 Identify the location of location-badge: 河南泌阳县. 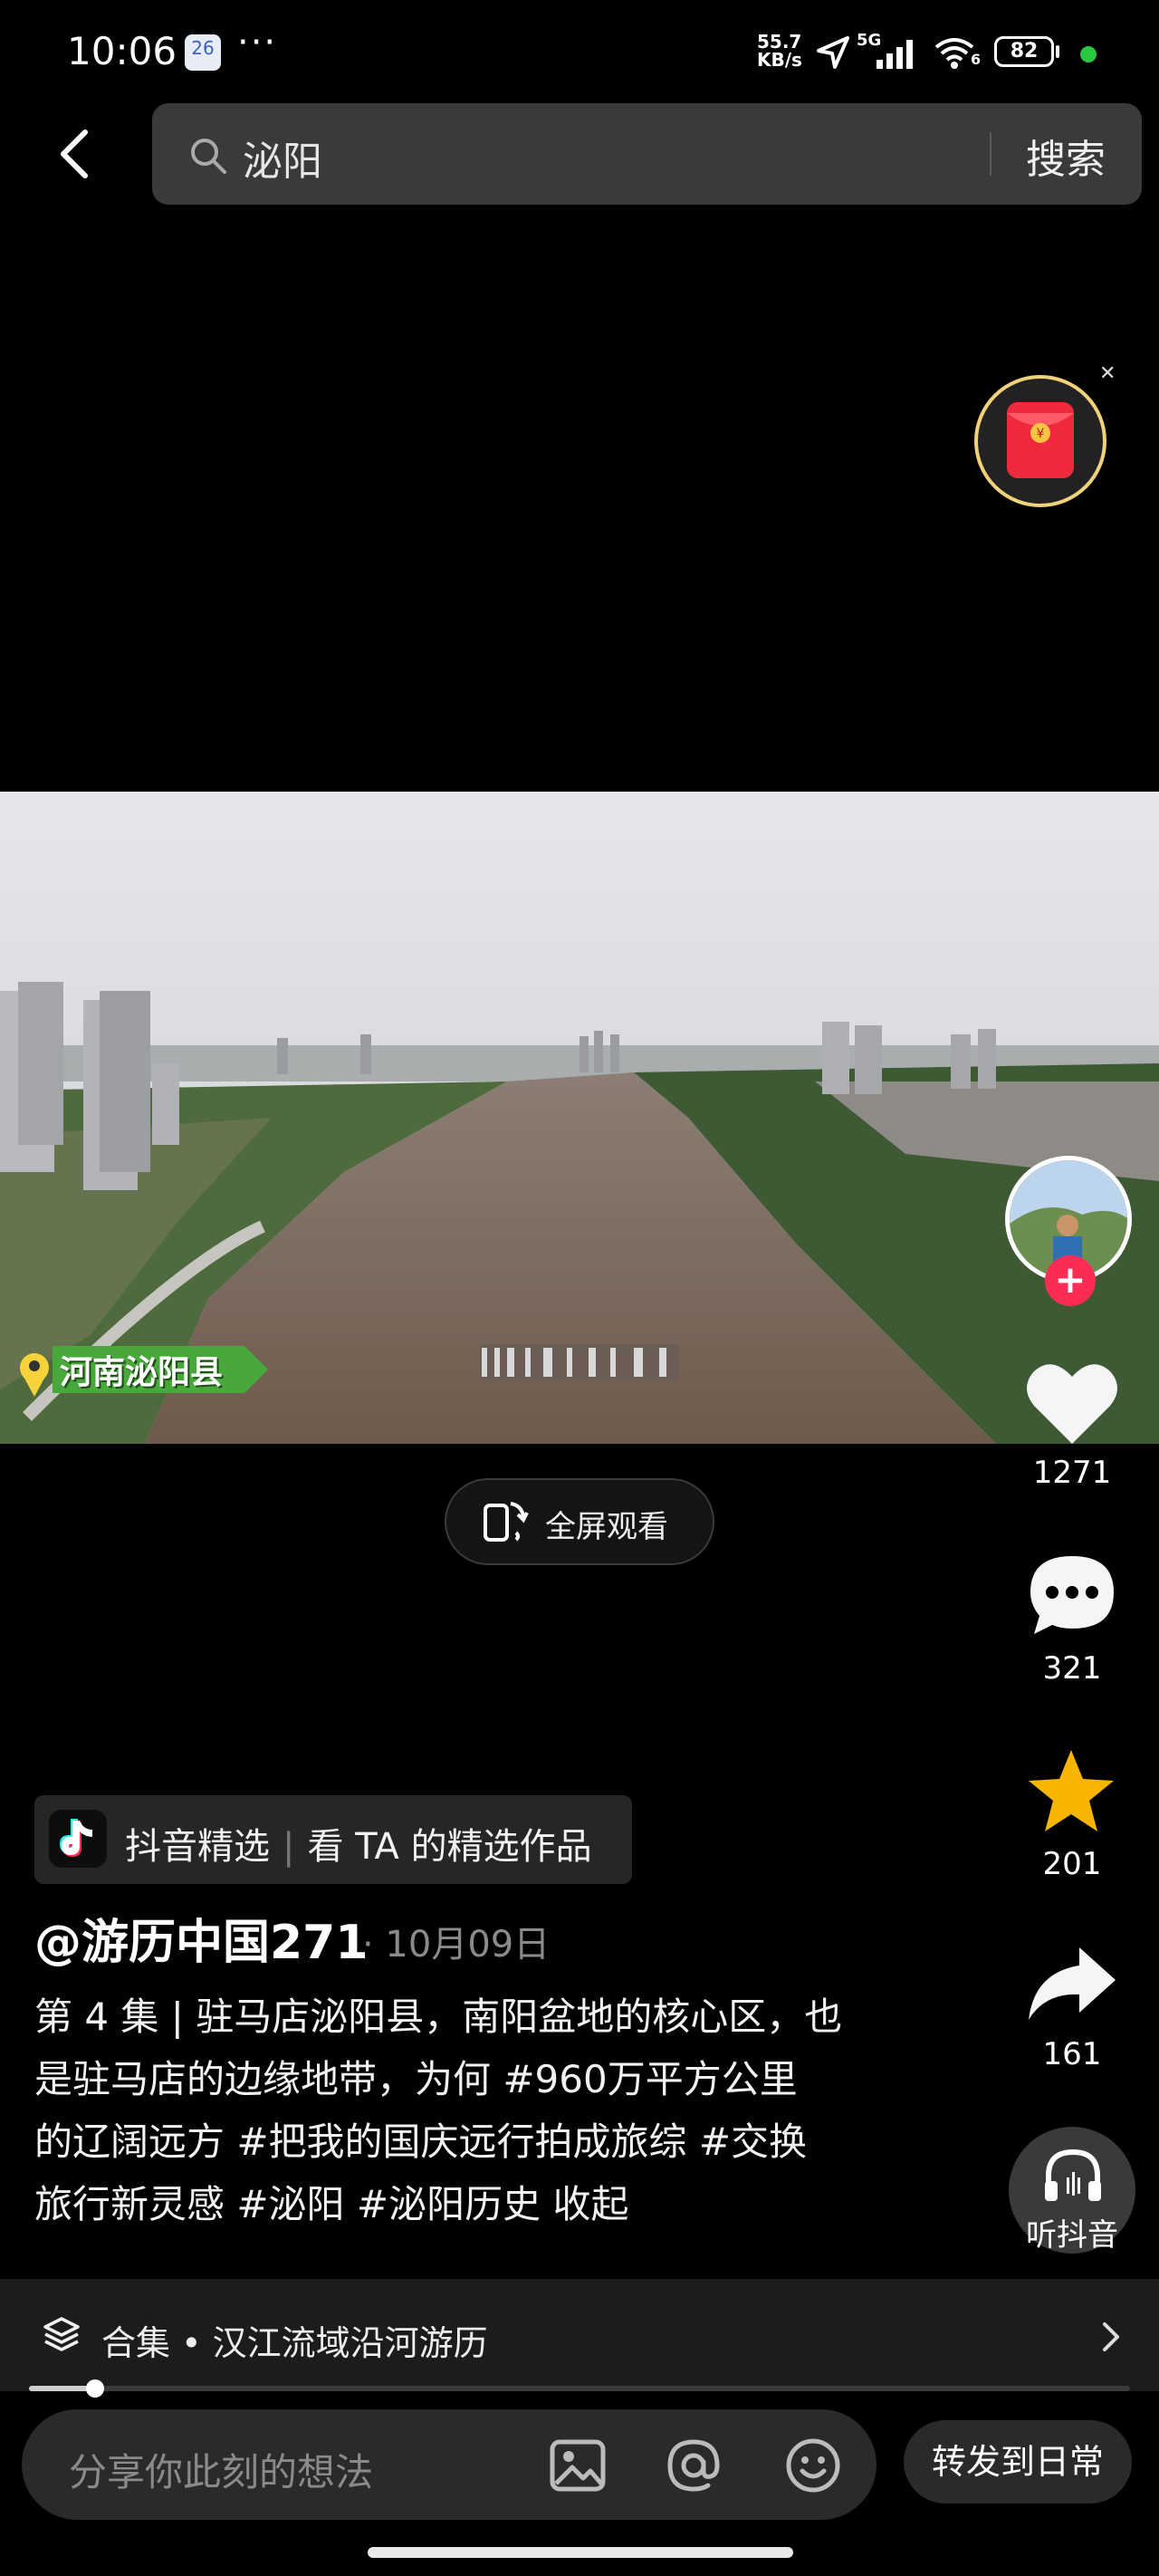
(142, 1372).